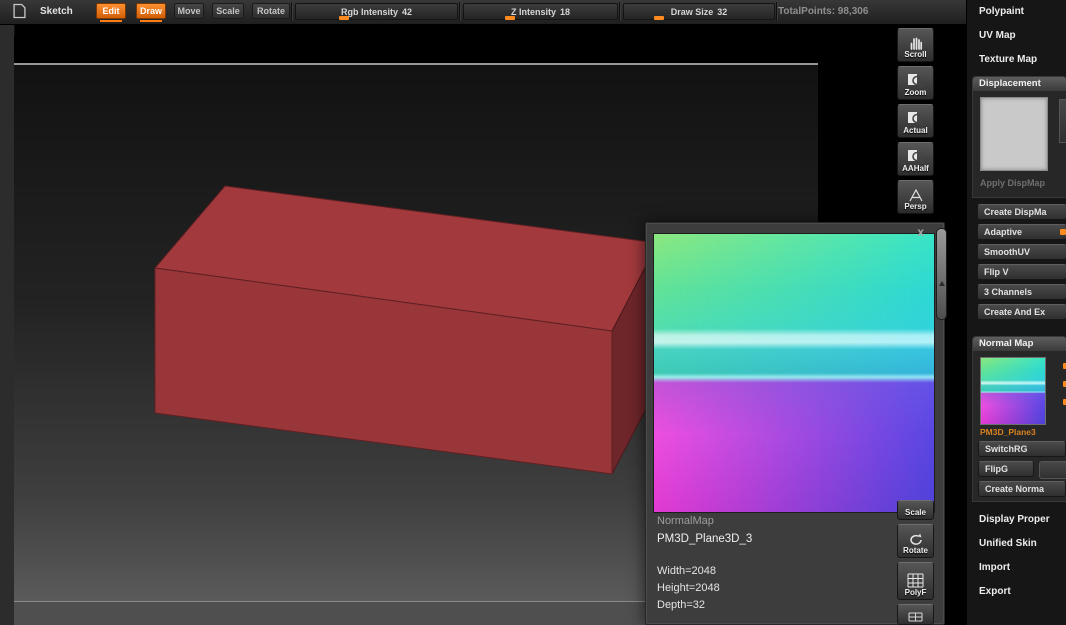  What do you see at coordinates (1021, 232) in the screenshot?
I see `adaptive-button: Adaptive` at bounding box center [1021, 232].